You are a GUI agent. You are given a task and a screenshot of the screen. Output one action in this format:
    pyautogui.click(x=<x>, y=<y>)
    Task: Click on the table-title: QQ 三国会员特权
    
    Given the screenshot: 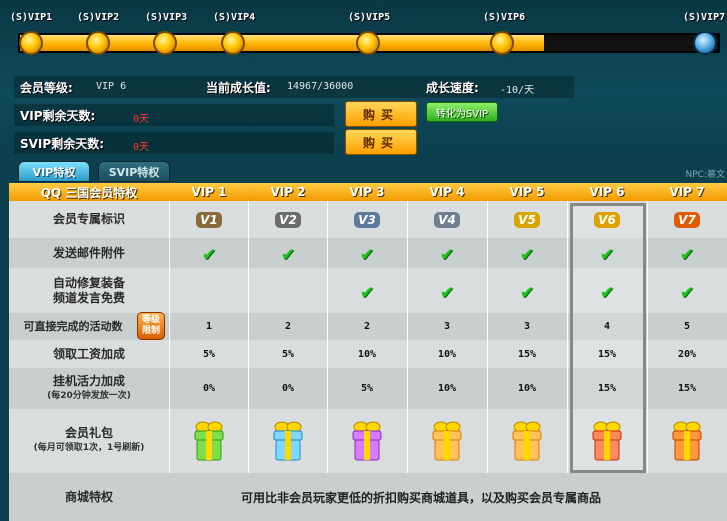 What is the action you would take?
    pyautogui.click(x=89, y=192)
    